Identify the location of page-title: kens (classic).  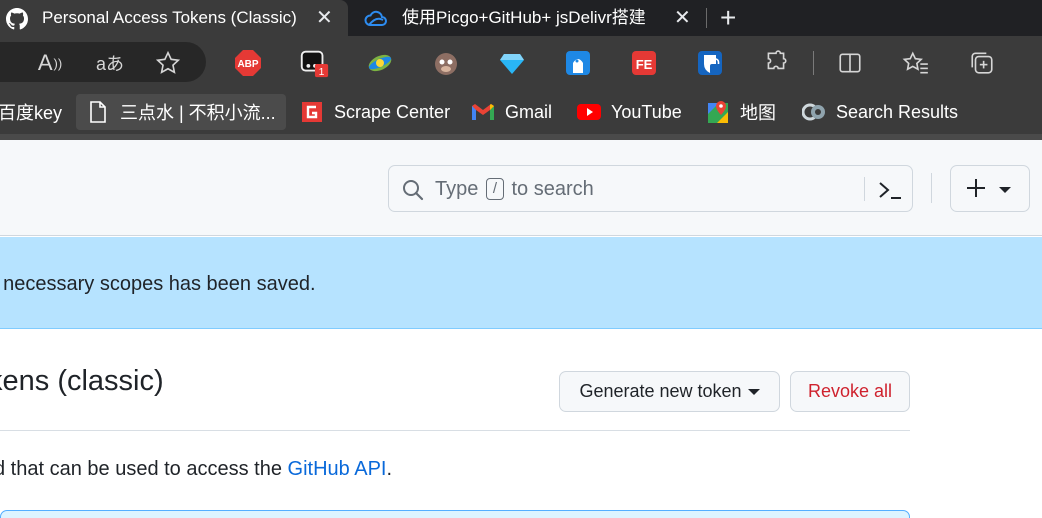
(82, 381).